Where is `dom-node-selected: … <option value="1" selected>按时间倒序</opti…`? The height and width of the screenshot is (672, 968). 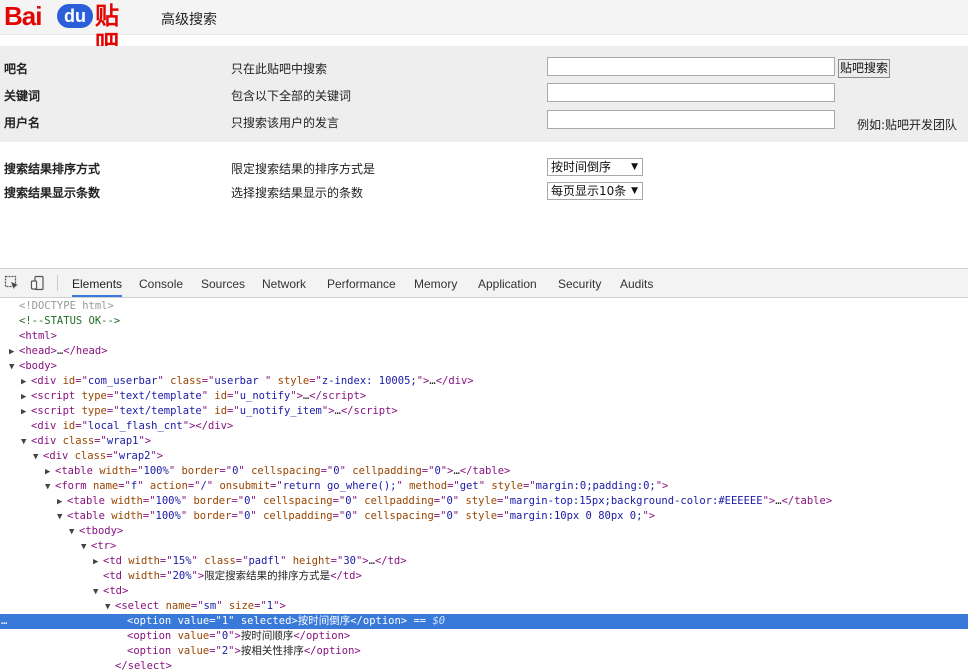
dom-node-selected: … <option value="1" selected>按时间倒序</opti… is located at coordinates (484, 621).